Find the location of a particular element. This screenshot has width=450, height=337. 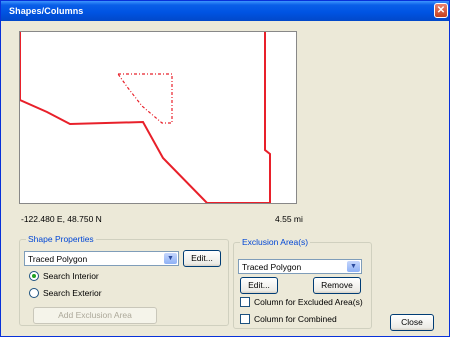

exclusion-shape-select: Traced Polygon ▼ is located at coordinates (300, 266).